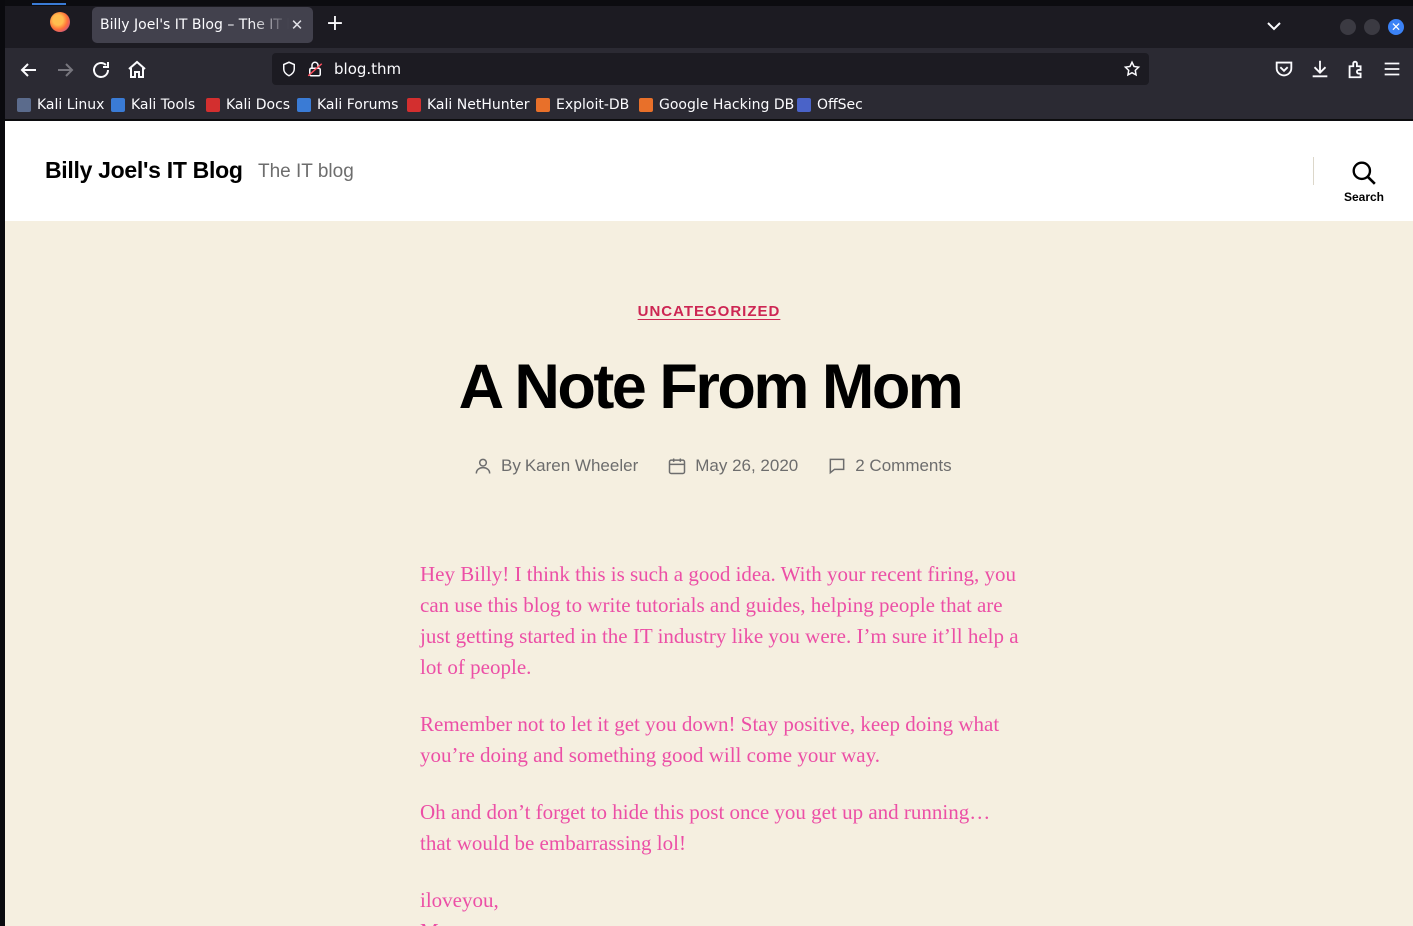  I want to click on top-indicator, so click(49, 4).